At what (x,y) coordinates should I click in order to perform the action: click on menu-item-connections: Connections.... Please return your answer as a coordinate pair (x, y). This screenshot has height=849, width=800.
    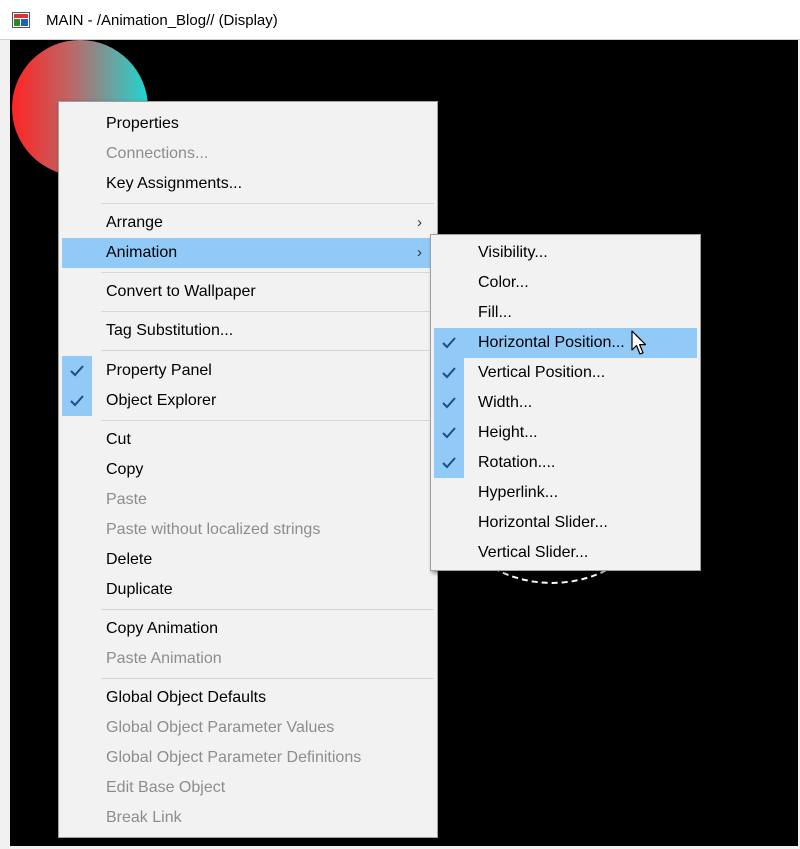
    Looking at the image, I should click on (157, 153).